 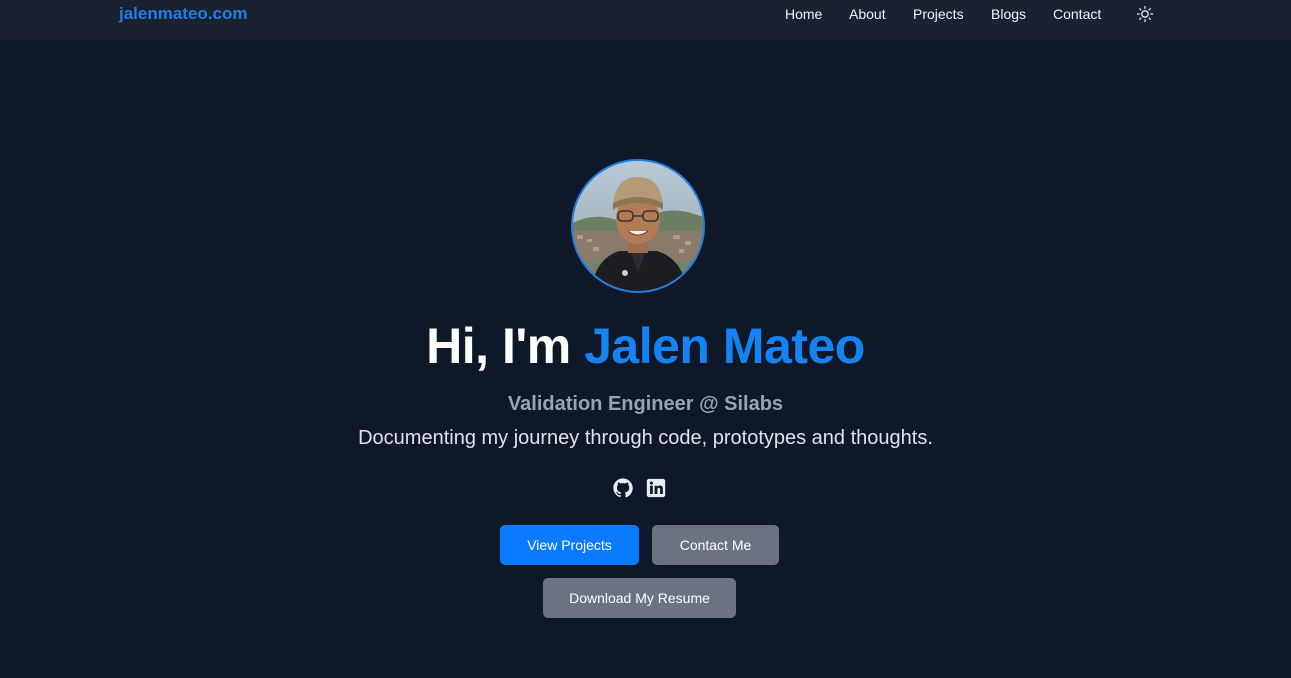 I want to click on hero-title-name: Jalen Mateo, so click(x=724, y=346).